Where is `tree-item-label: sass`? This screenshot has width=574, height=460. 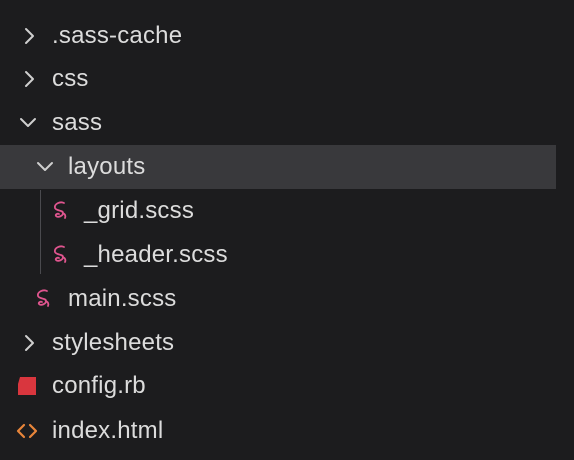 tree-item-label: sass is located at coordinates (77, 122).